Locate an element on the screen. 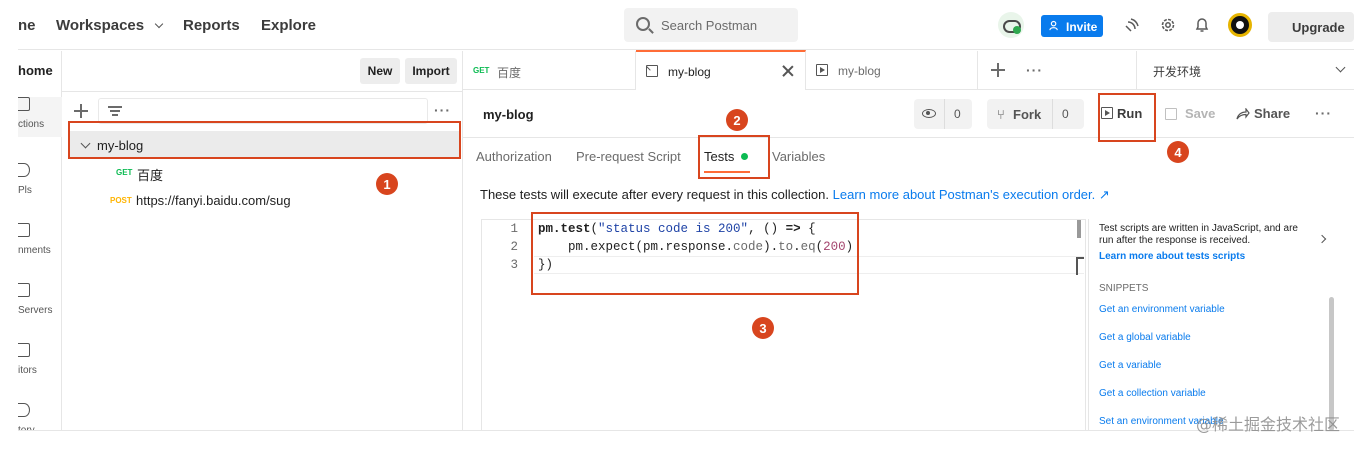 The image size is (1372, 449). fork-count: 0 is located at coordinates (1065, 114).